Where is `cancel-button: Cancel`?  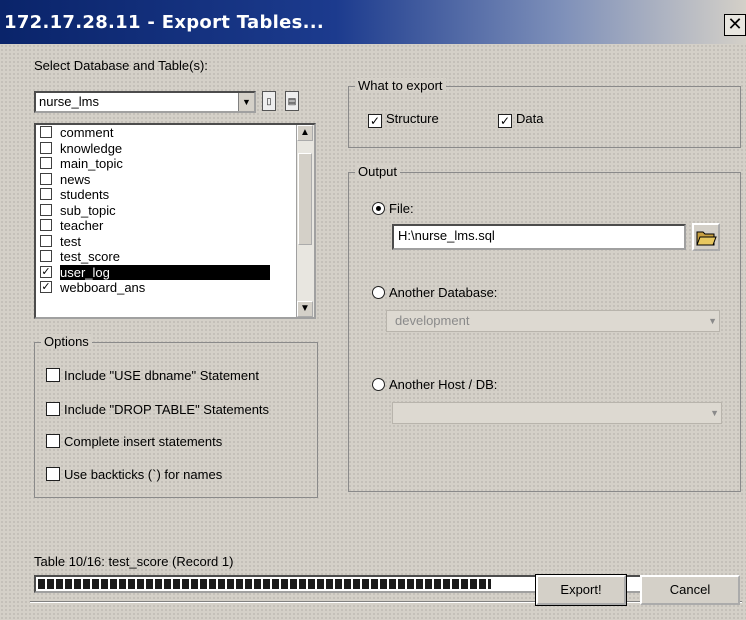 cancel-button: Cancel is located at coordinates (690, 590).